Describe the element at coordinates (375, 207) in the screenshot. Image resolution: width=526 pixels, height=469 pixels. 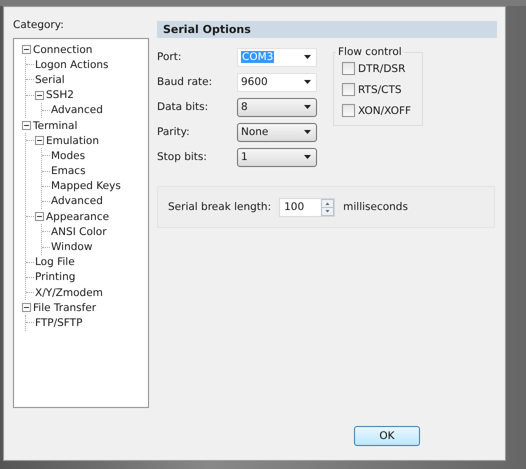
I see `unit-label: milliseconds` at that location.